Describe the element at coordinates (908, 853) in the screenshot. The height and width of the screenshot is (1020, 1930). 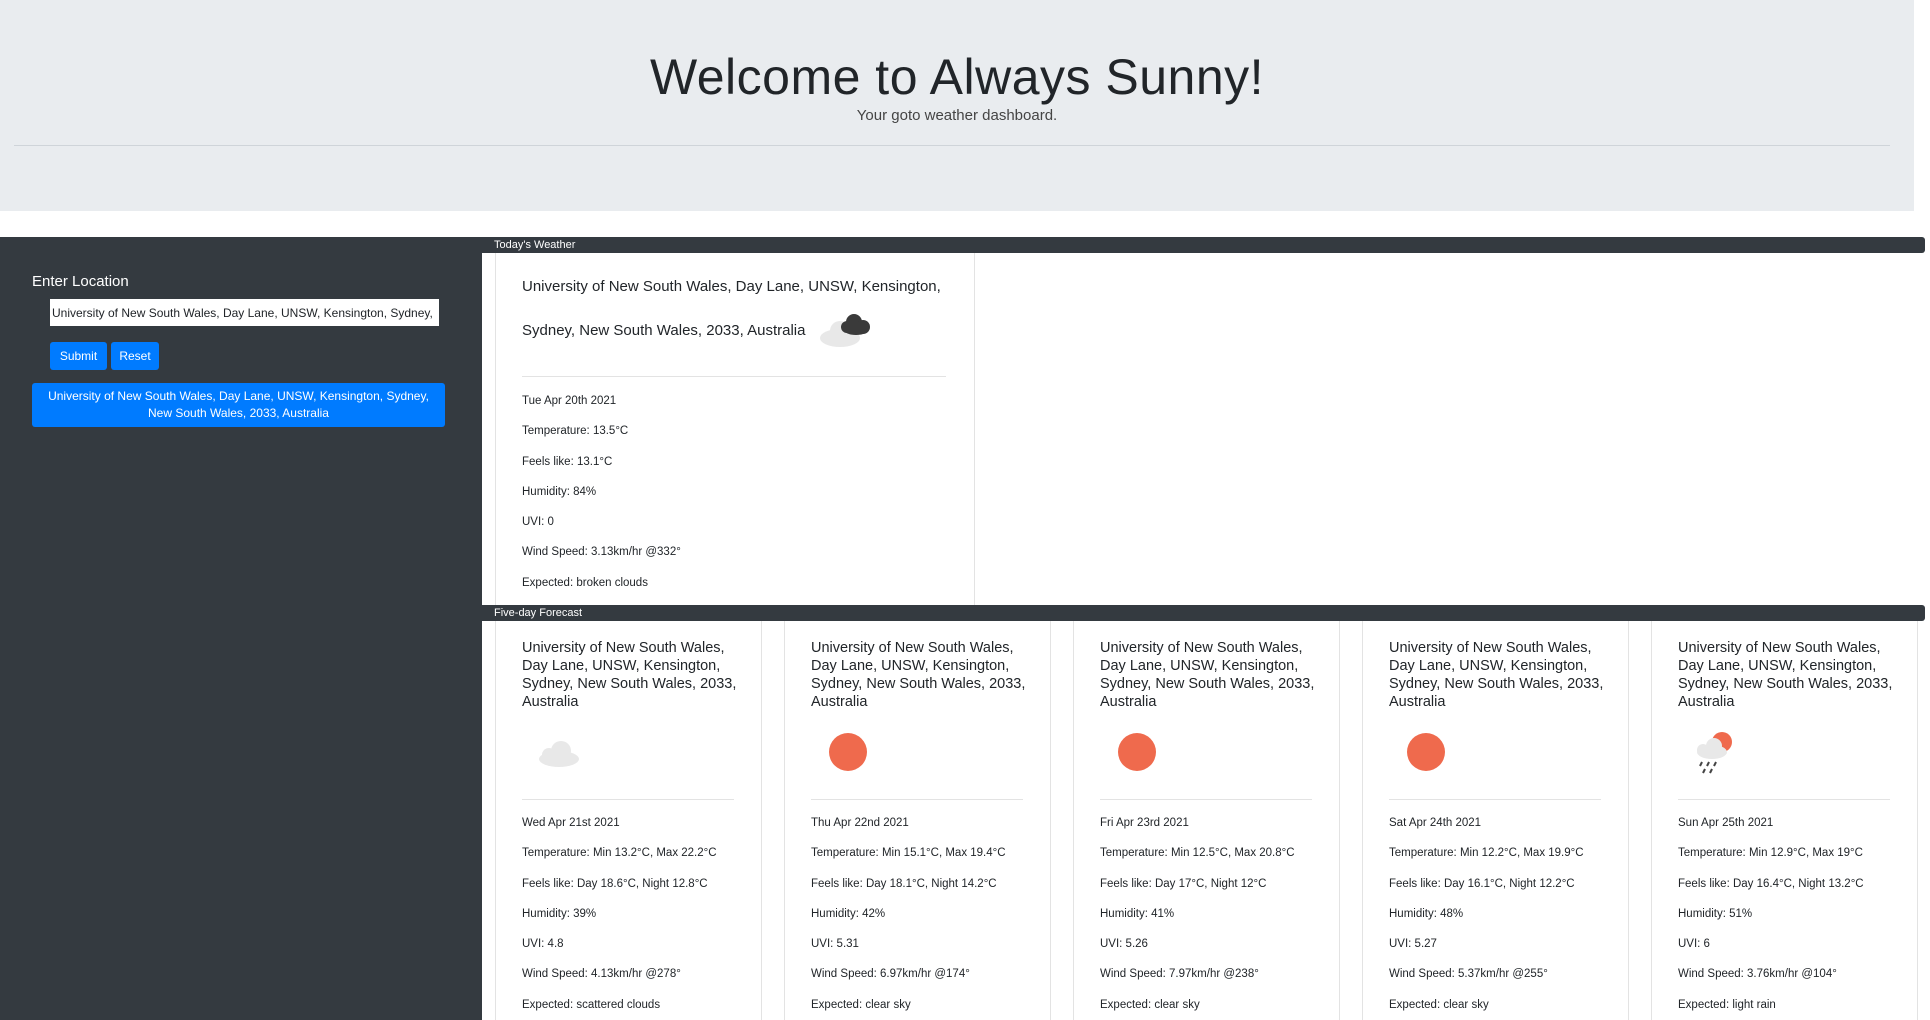
I see `forecast-temperature: Temperature: Min 15.1°C, Max 19.4°C` at that location.